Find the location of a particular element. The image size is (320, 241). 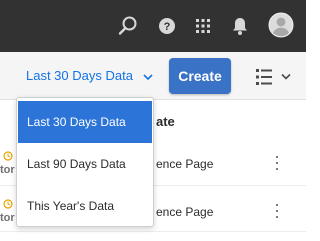

date-range-option-this-year: This Year's Data is located at coordinates (85, 206).